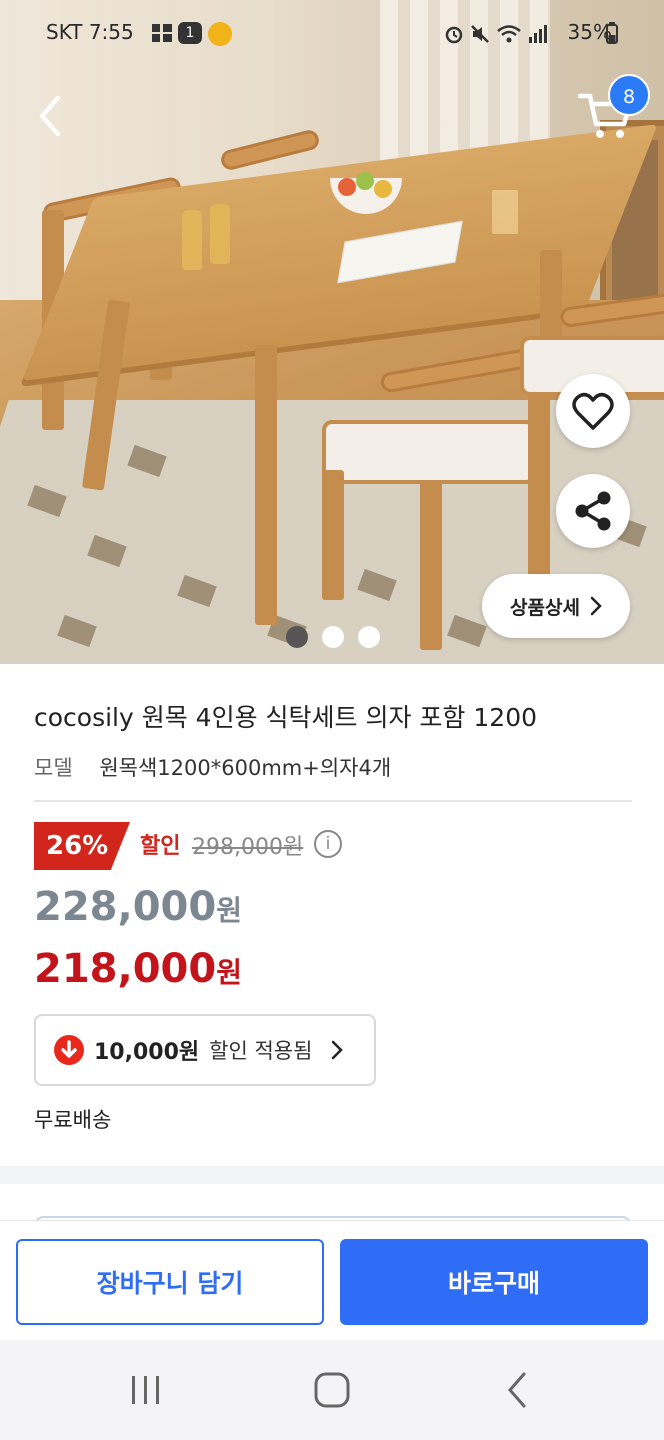 The width and height of the screenshot is (664, 1440). What do you see at coordinates (220, 34) in the screenshot?
I see `app-notification-icon` at bounding box center [220, 34].